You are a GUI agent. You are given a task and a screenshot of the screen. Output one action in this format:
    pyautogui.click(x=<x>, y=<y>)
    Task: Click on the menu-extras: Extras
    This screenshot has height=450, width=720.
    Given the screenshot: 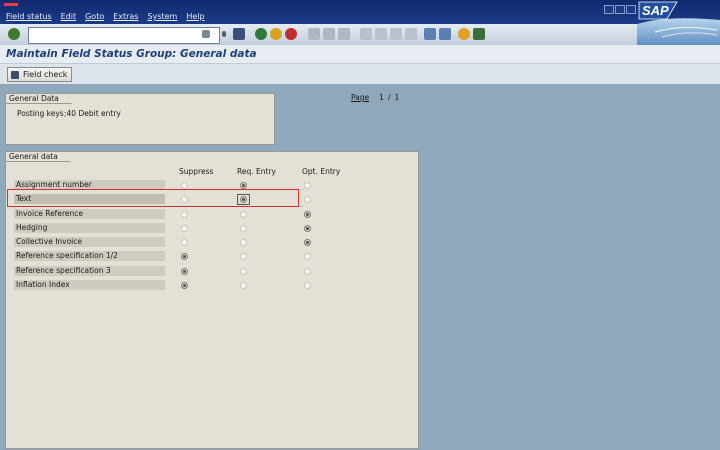 What is the action you would take?
    pyautogui.click(x=125, y=16)
    